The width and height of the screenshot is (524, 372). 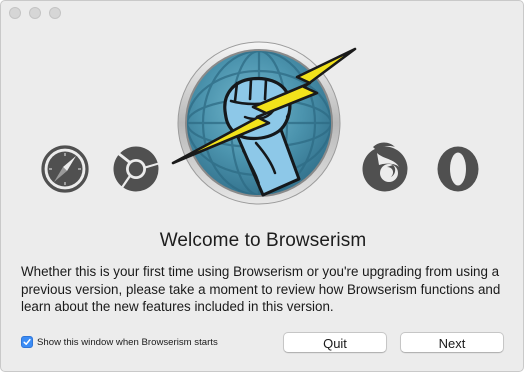 What do you see at coordinates (136, 169) in the screenshot?
I see `chrome-icon` at bounding box center [136, 169].